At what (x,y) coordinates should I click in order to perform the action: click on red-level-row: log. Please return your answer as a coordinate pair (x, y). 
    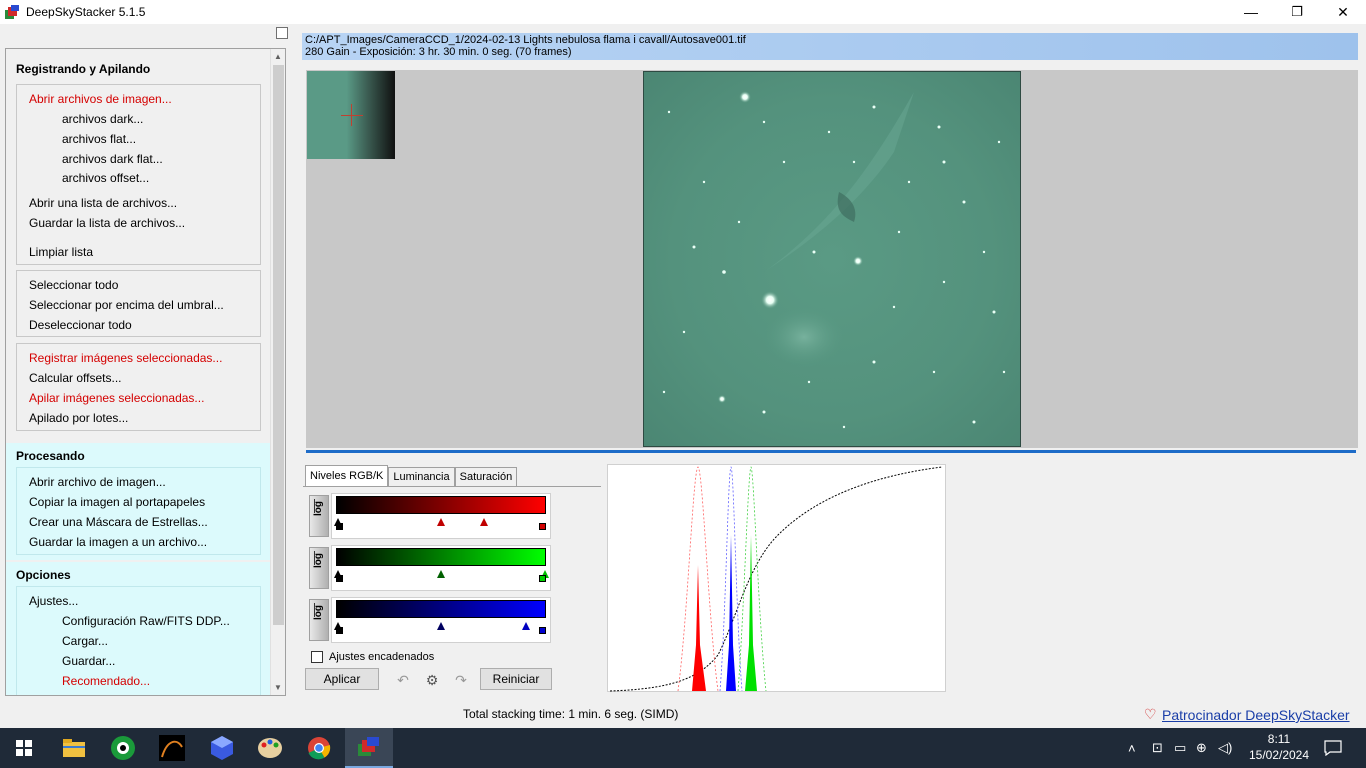
    Looking at the image, I should click on (429, 516).